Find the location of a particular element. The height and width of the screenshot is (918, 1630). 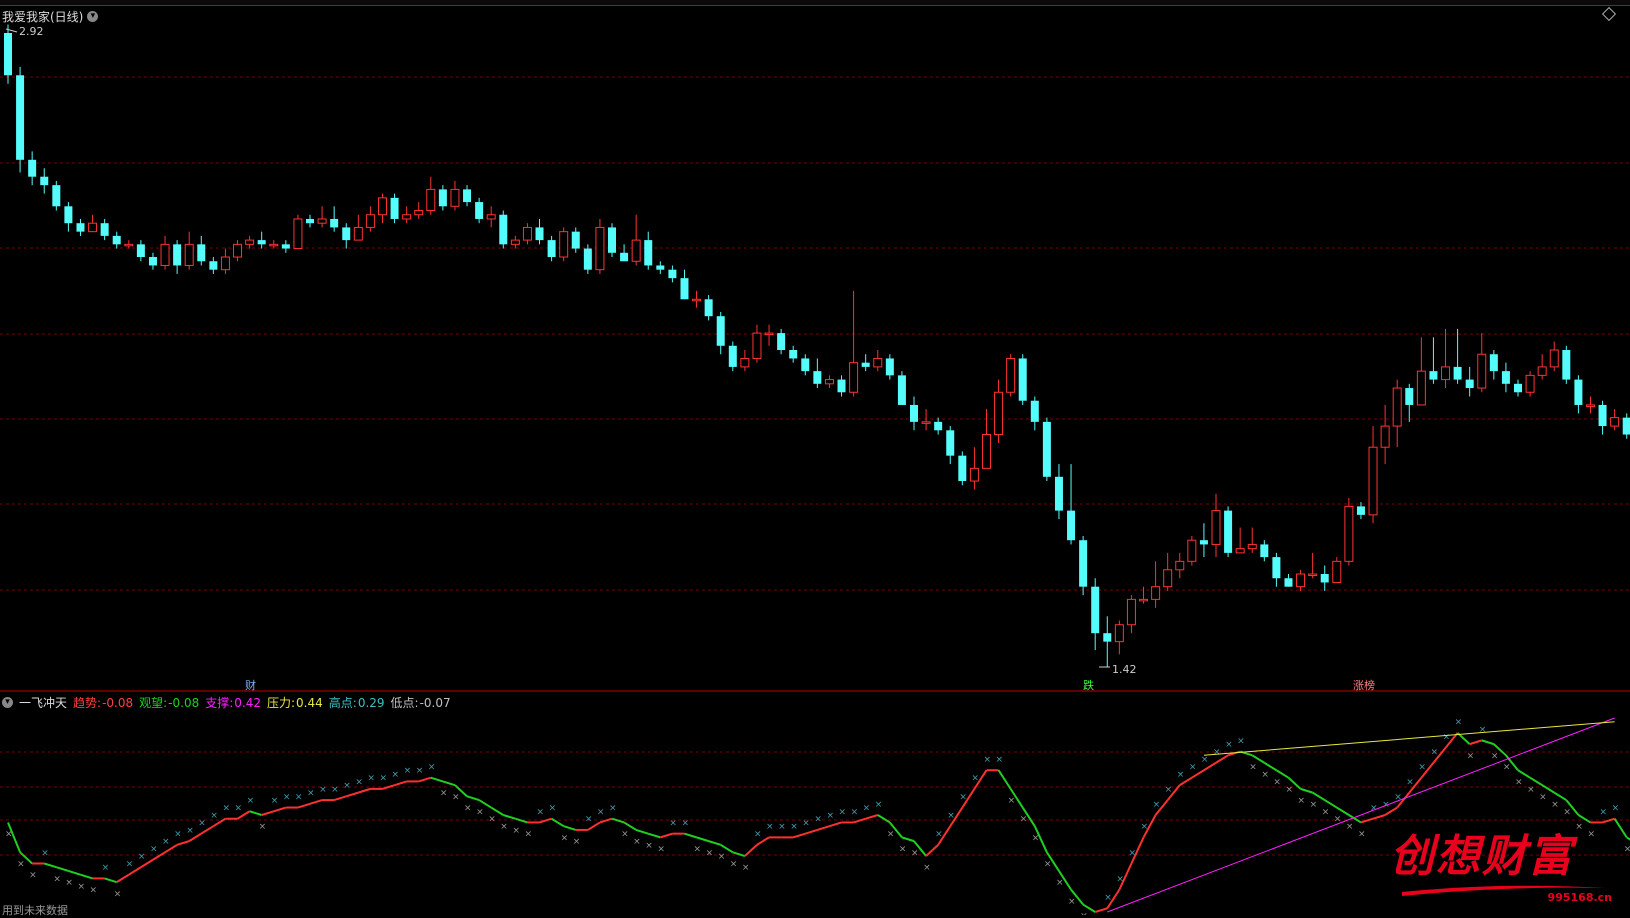

indicator-name: 一飞冲天 is located at coordinates (43, 702).